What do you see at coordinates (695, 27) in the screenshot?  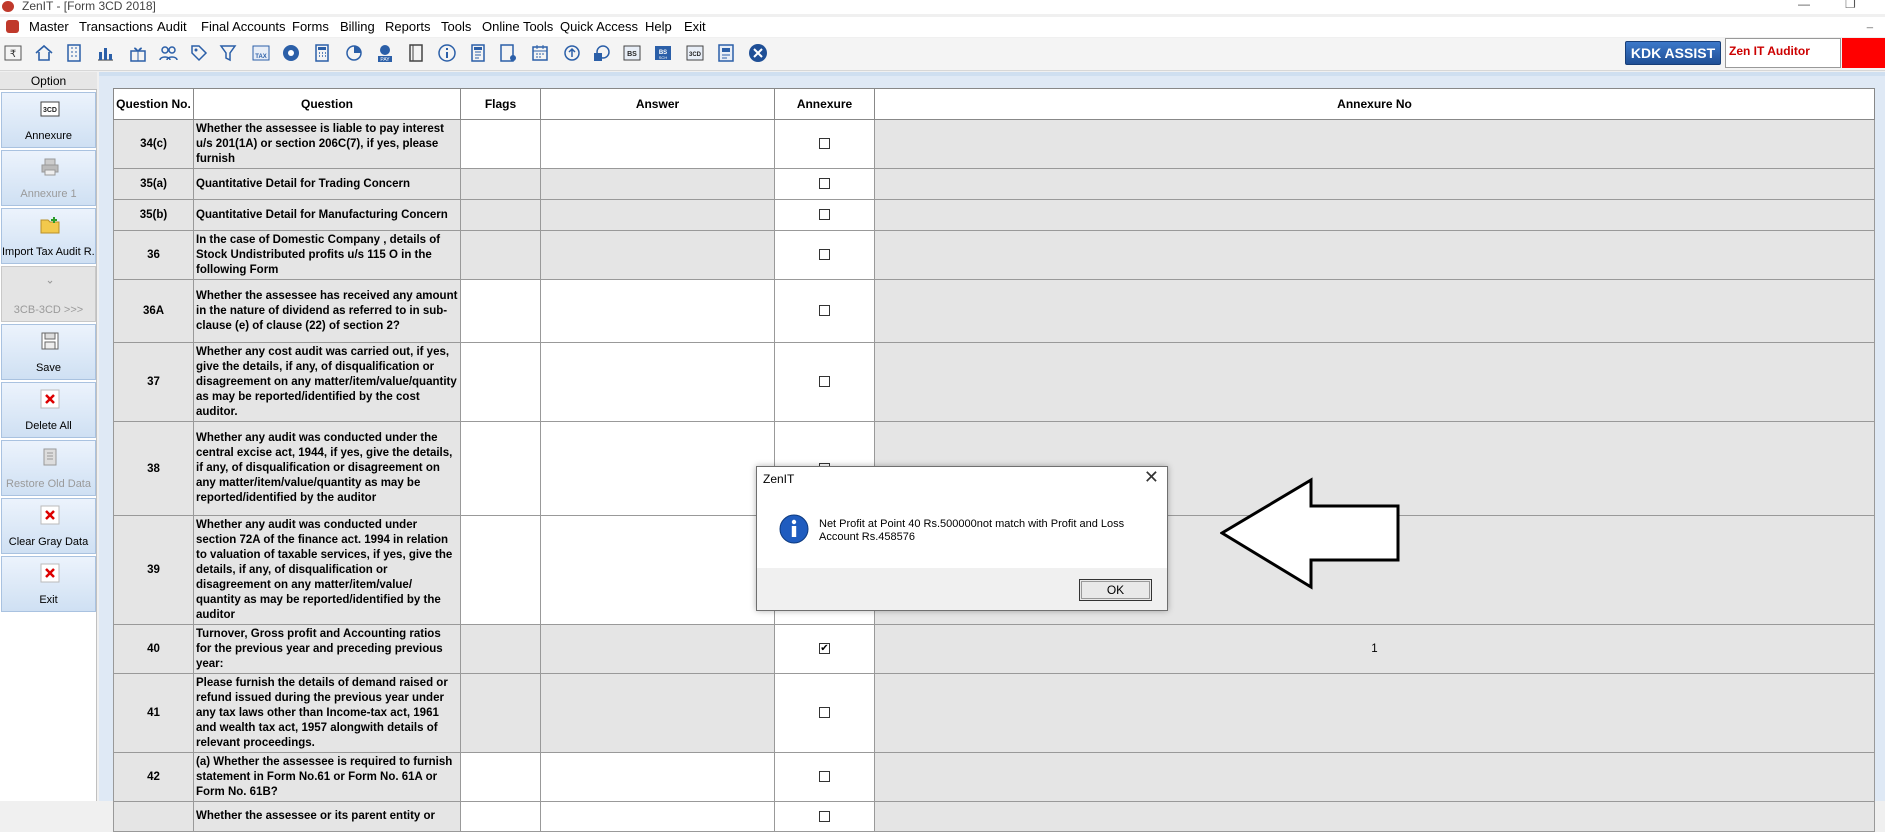 I see `menu-exit: Exit` at bounding box center [695, 27].